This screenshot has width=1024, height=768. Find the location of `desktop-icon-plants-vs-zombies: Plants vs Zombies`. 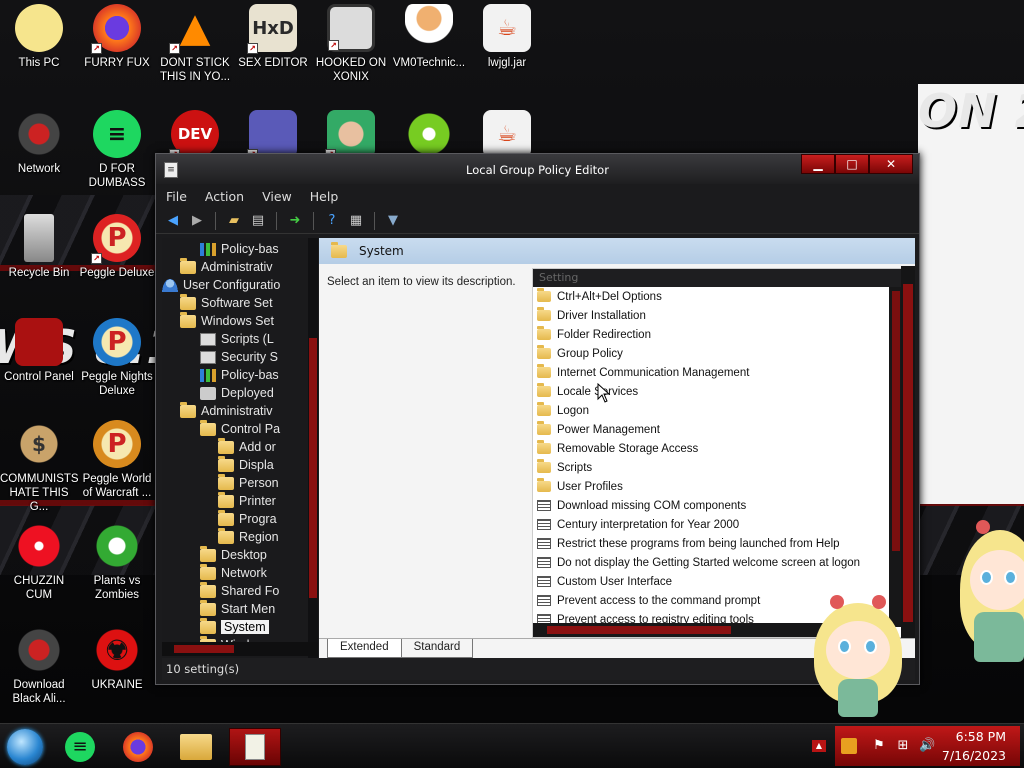

desktop-icon-plants-vs-zombies: Plants vs Zombies is located at coordinates (117, 562).